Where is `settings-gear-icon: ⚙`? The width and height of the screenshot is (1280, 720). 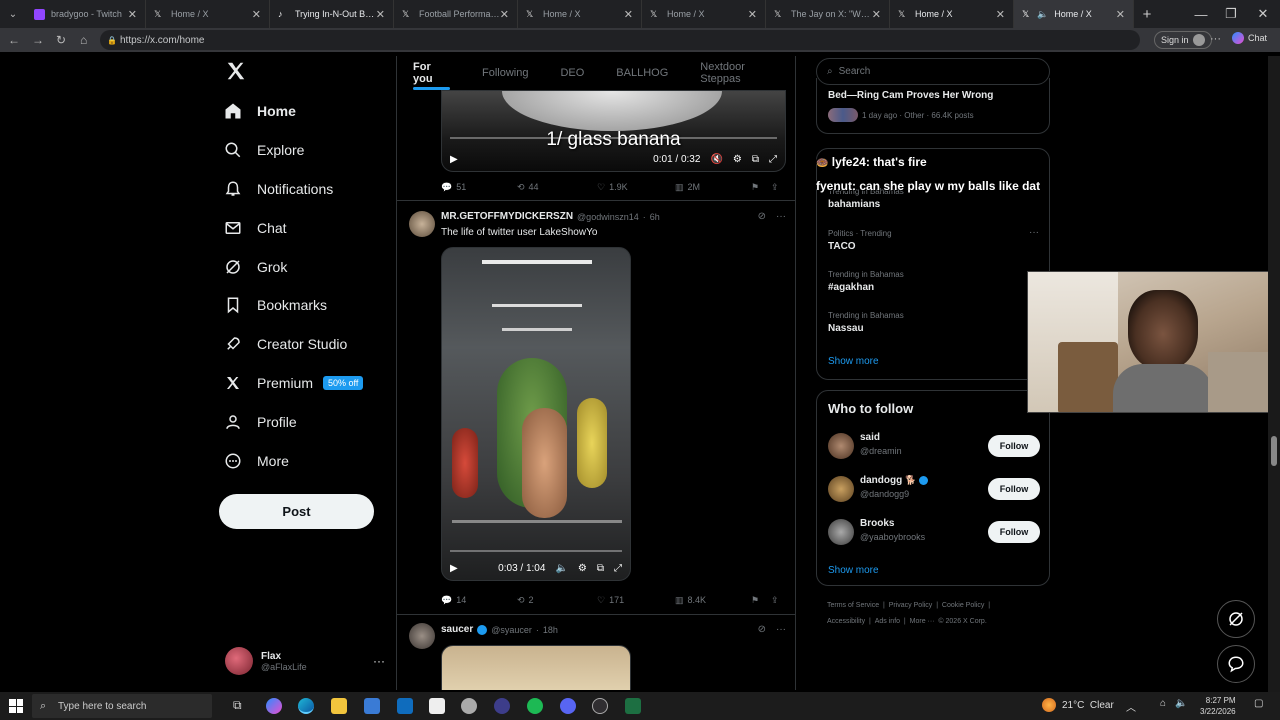
settings-gear-icon: ⚙ is located at coordinates (582, 568).